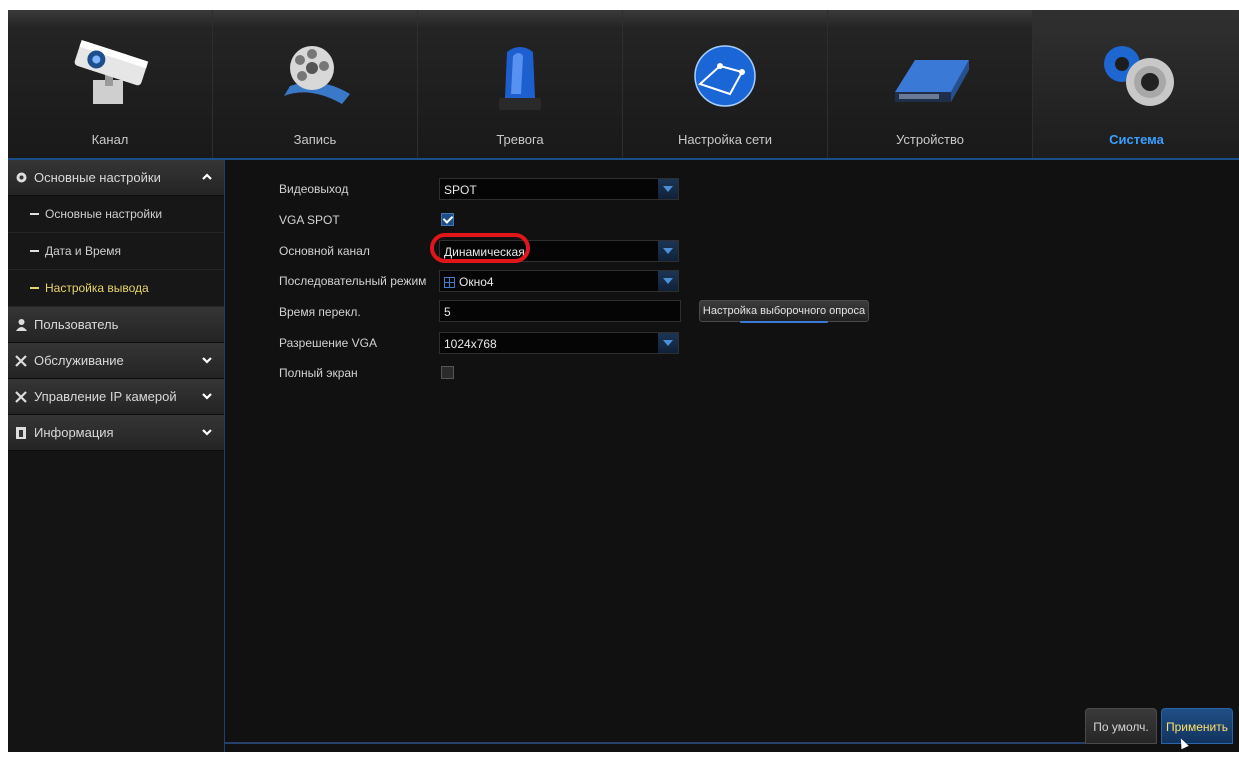 Image resolution: width=1239 pixels, height=760 pixels. What do you see at coordinates (353, 281) in the screenshot?
I see `sequence-mode-label: Последовательный режим` at bounding box center [353, 281].